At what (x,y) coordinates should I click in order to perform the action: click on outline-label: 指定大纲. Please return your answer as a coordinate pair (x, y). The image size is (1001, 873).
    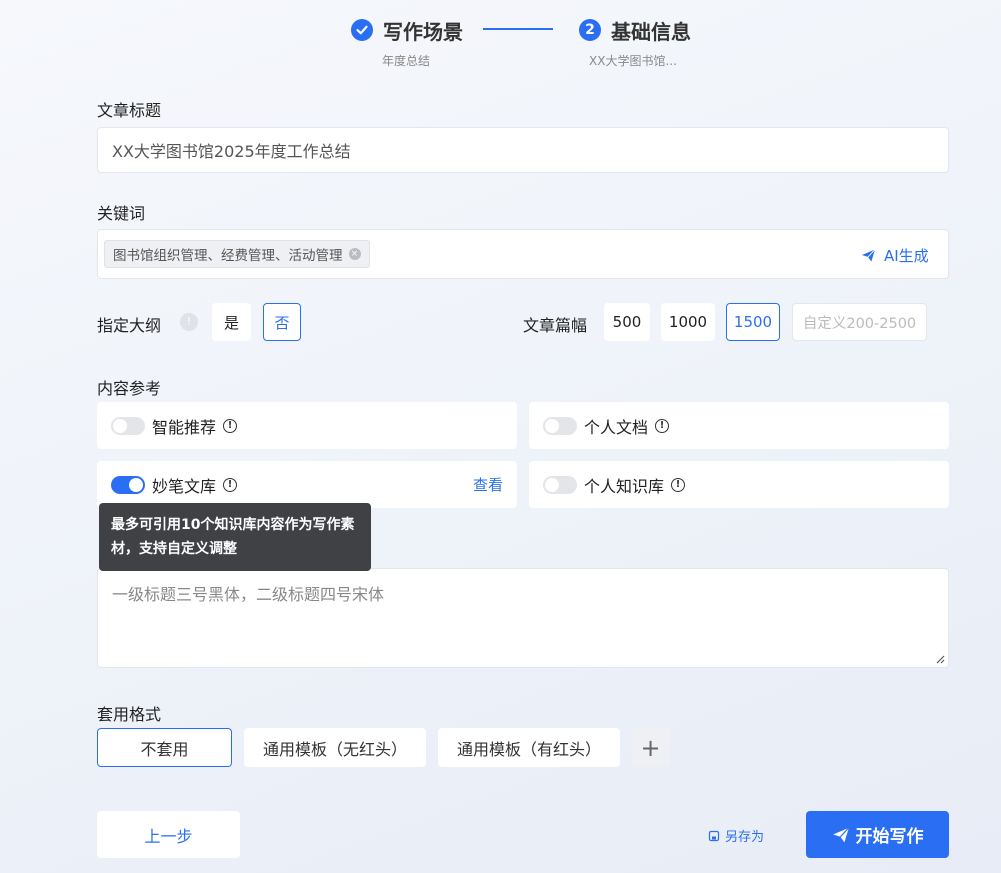
    Looking at the image, I should click on (129, 325).